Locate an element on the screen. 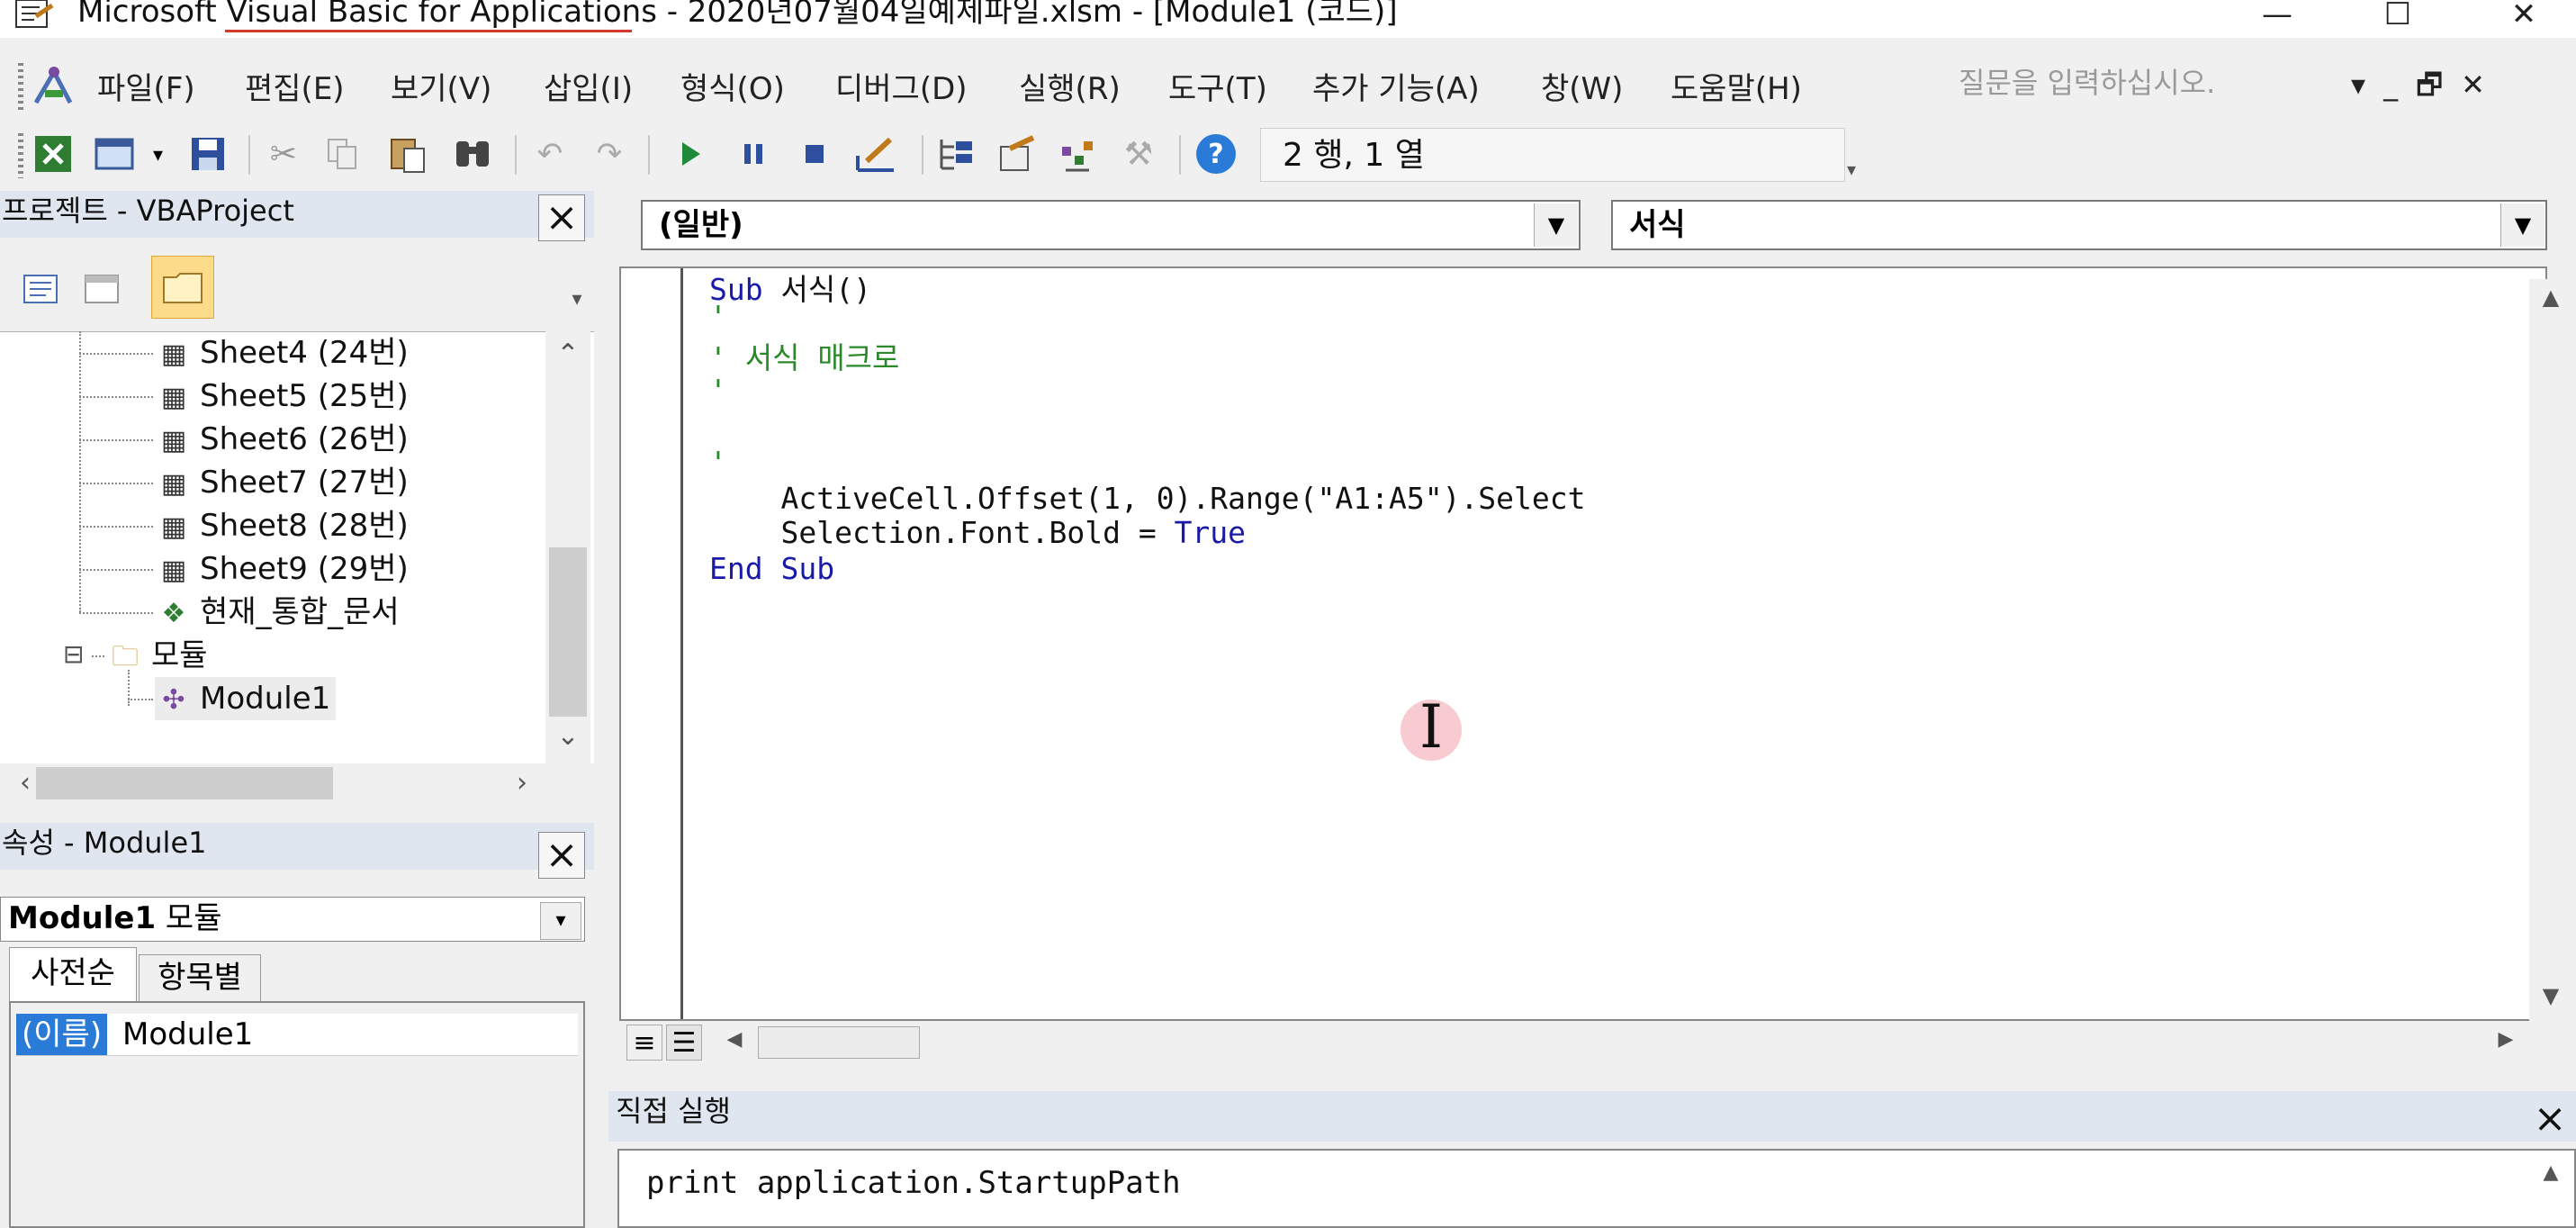 This screenshot has width=2576, height=1228. excel-view-icon is located at coordinates (53, 153).